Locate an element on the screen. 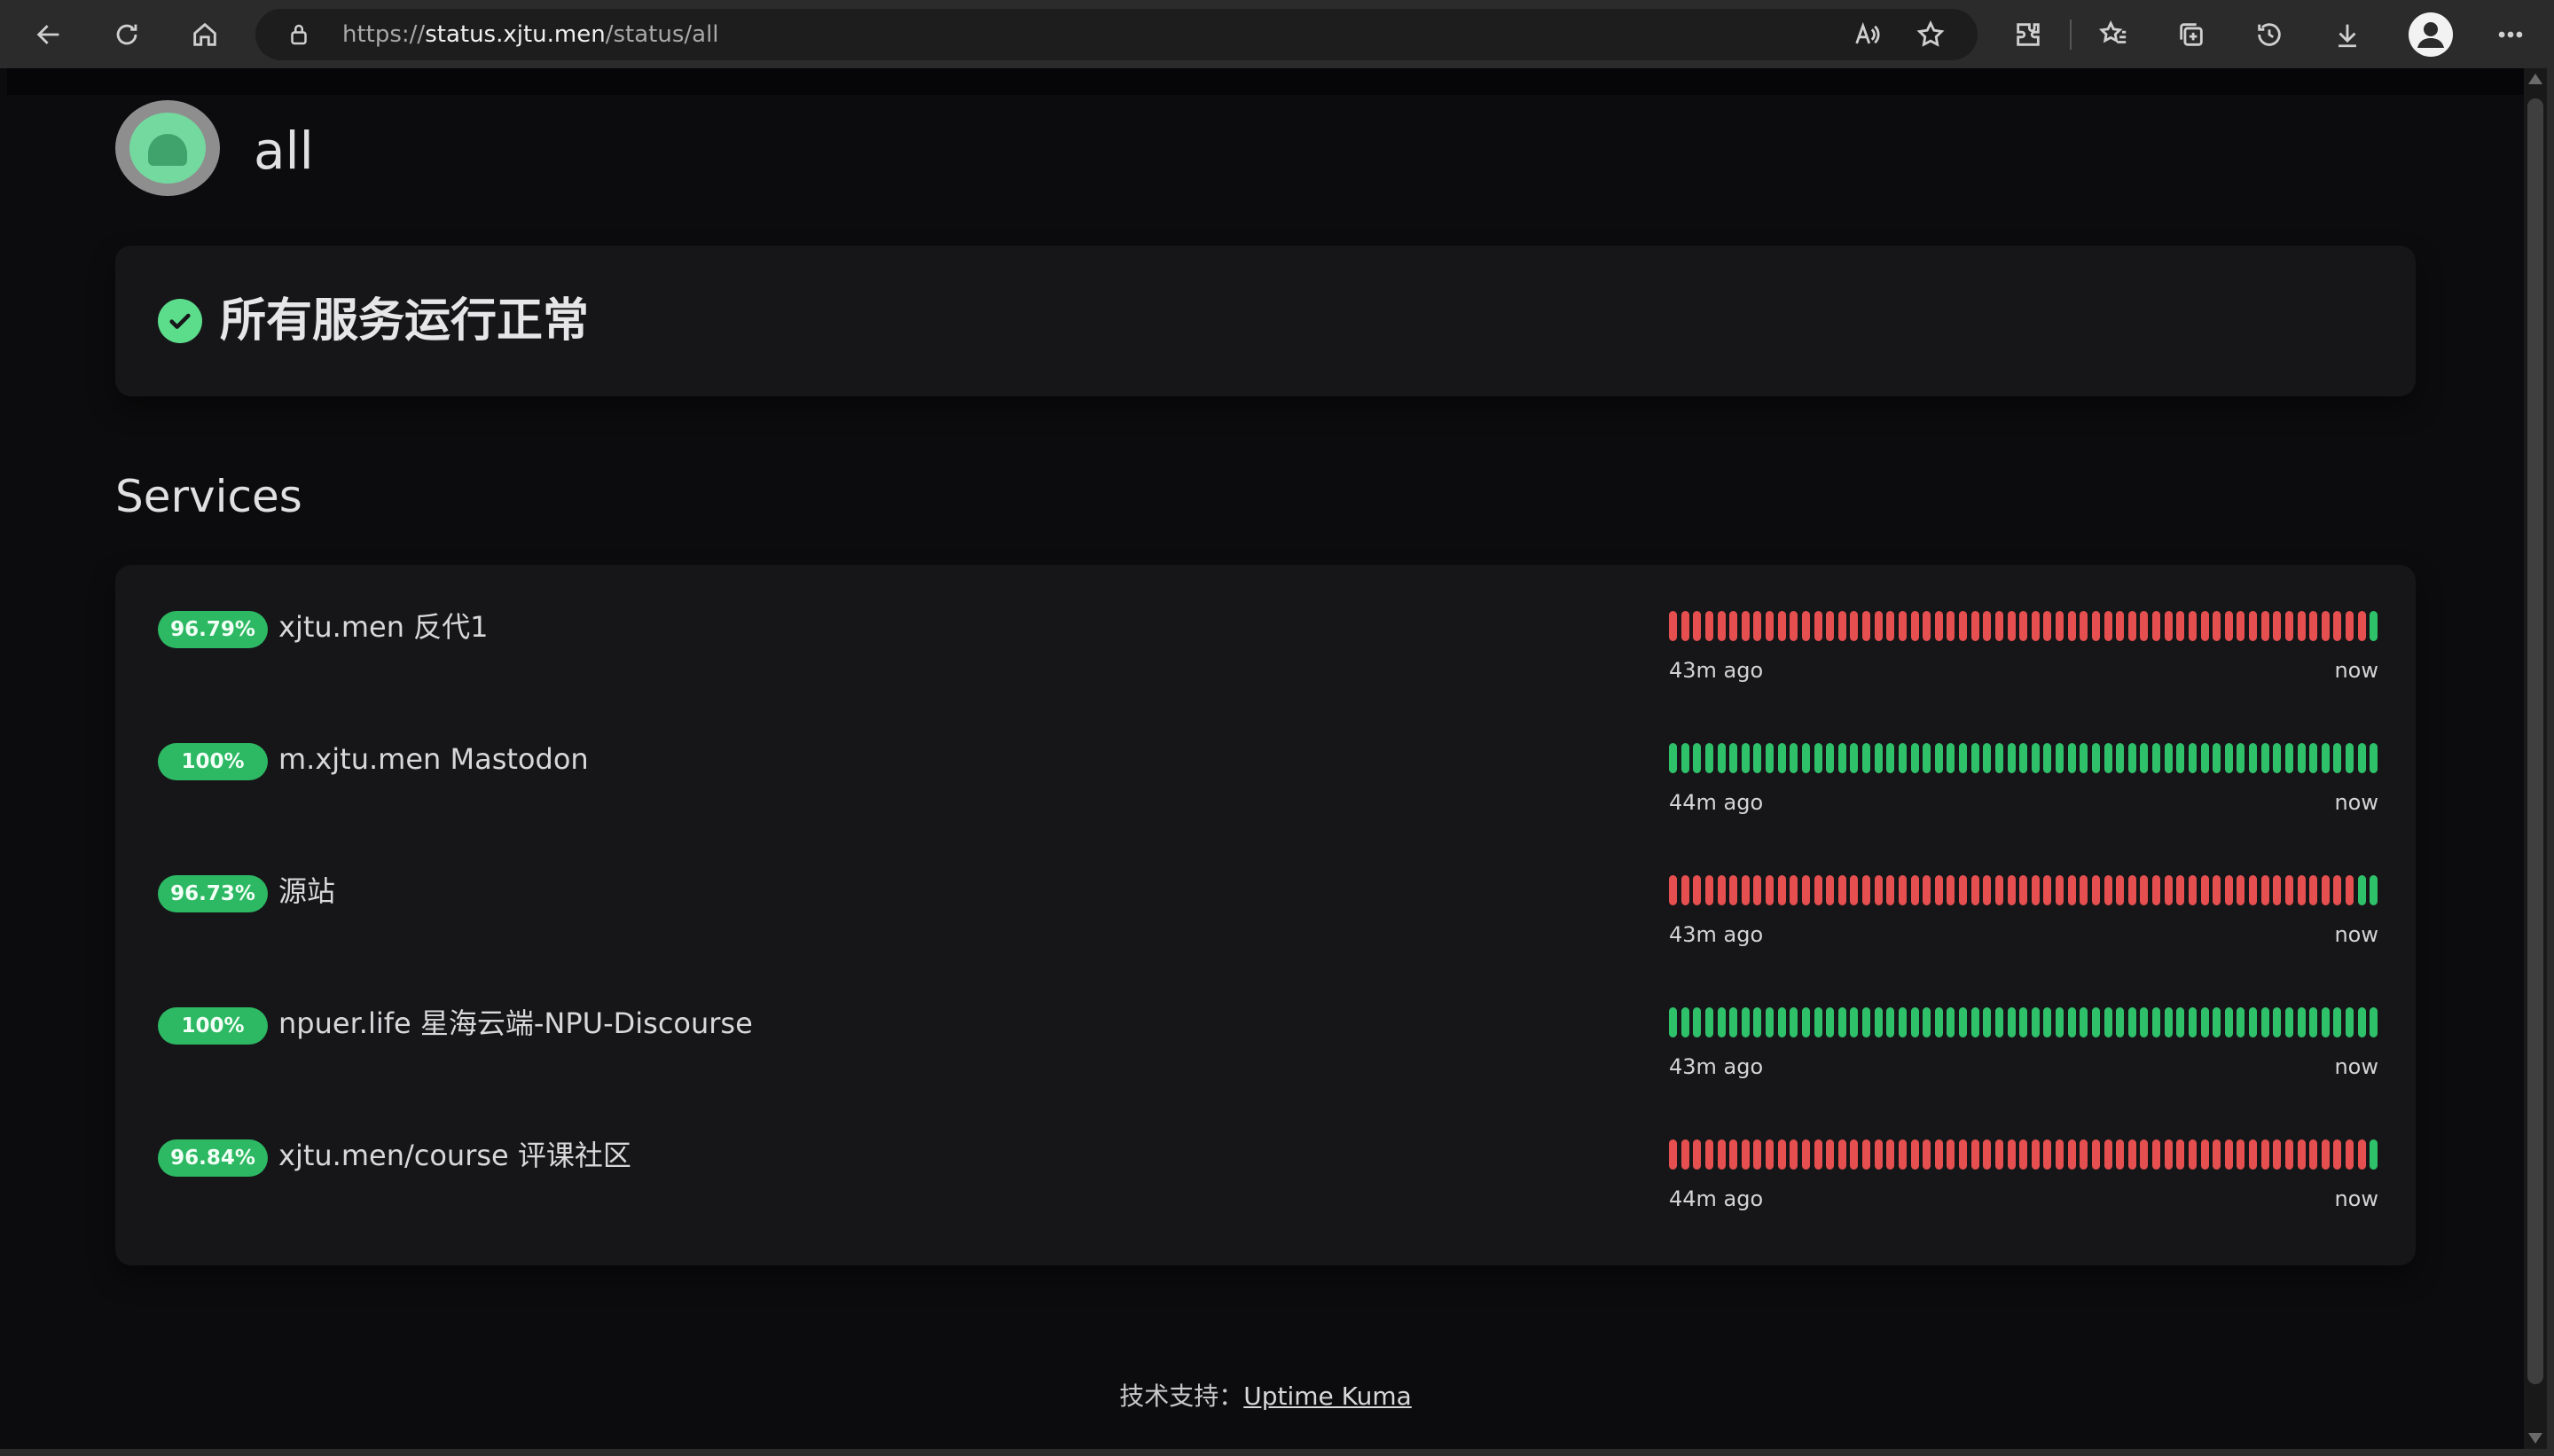 The width and height of the screenshot is (2554, 1456). more-button is located at coordinates (2510, 34).